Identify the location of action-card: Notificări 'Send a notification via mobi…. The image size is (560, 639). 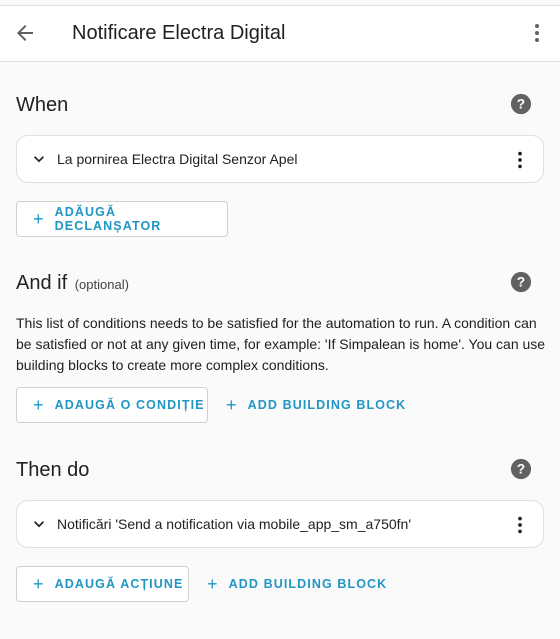
(280, 524).